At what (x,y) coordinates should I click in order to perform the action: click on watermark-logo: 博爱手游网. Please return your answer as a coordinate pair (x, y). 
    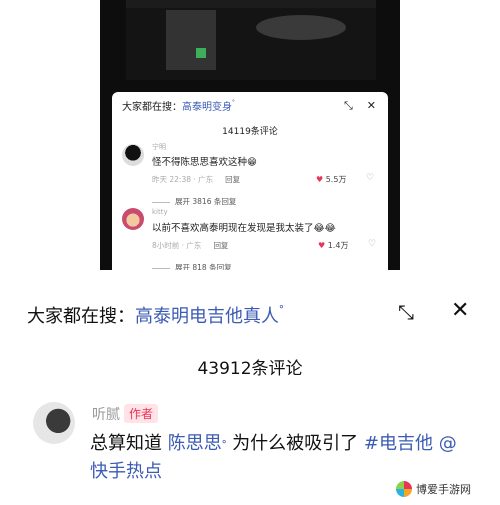
    Looking at the image, I should click on (446, 489).